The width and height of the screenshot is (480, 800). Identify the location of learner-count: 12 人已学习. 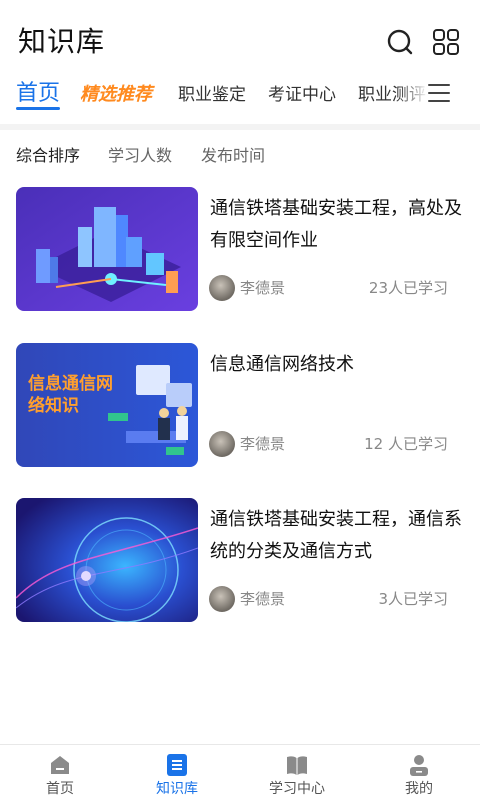
(406, 444).